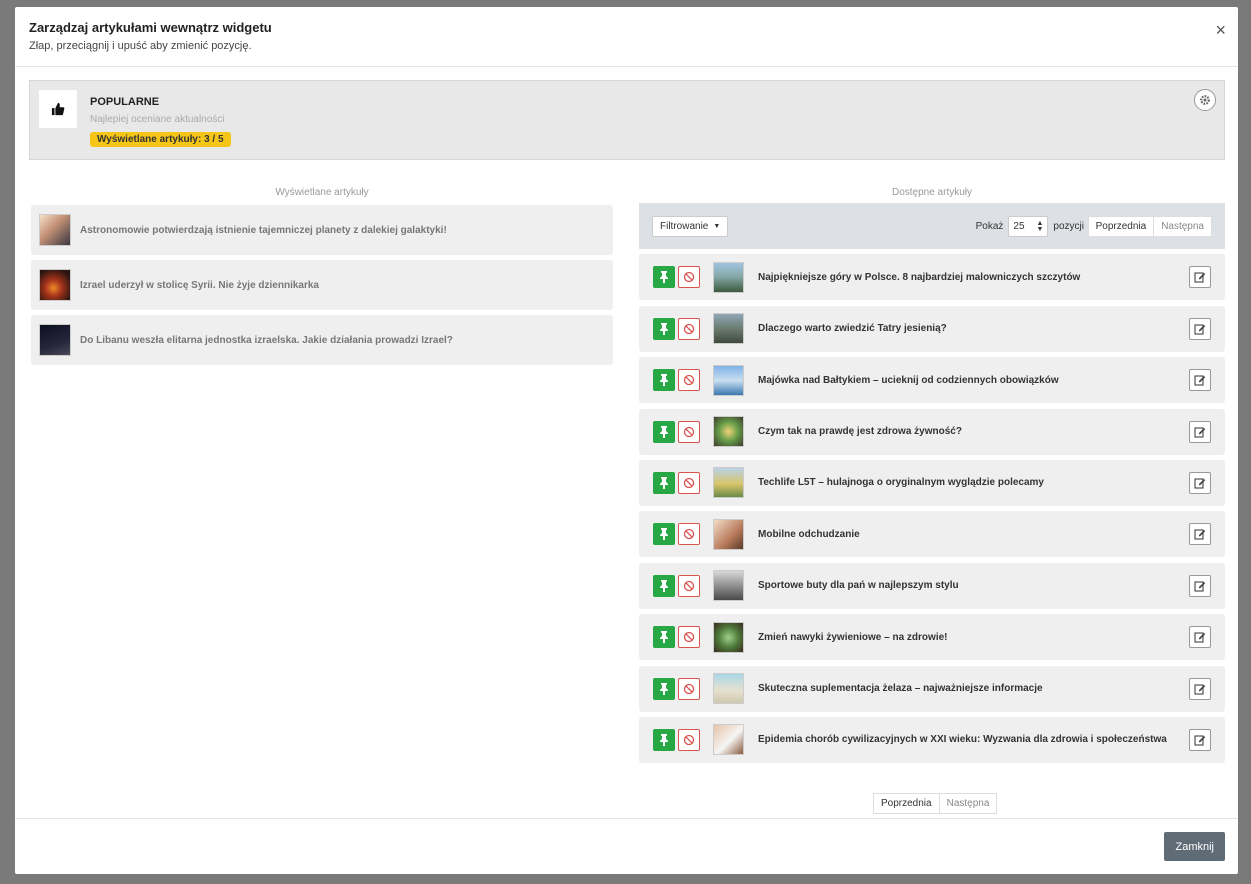  What do you see at coordinates (1068, 226) in the screenshot?
I see `positions-label: pozycji` at bounding box center [1068, 226].